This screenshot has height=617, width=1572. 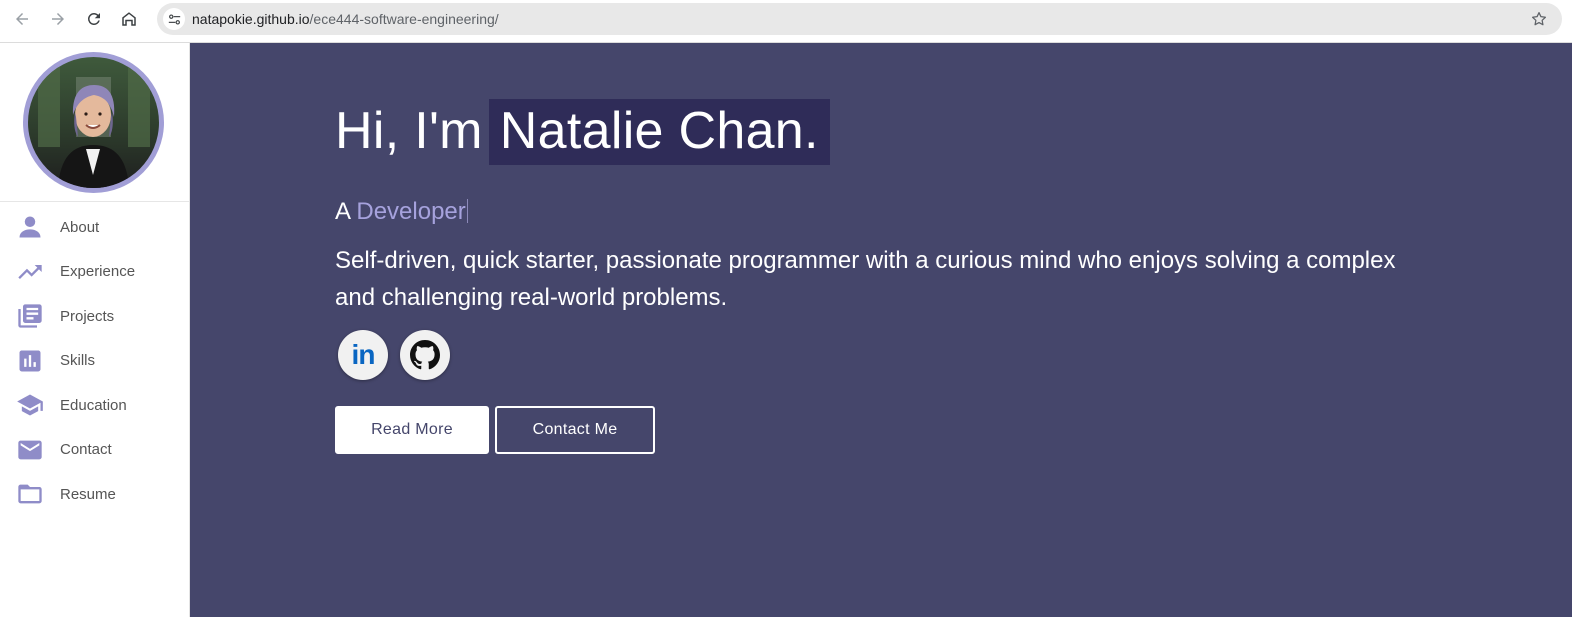 I want to click on mail-icon, so click(x=30, y=450).